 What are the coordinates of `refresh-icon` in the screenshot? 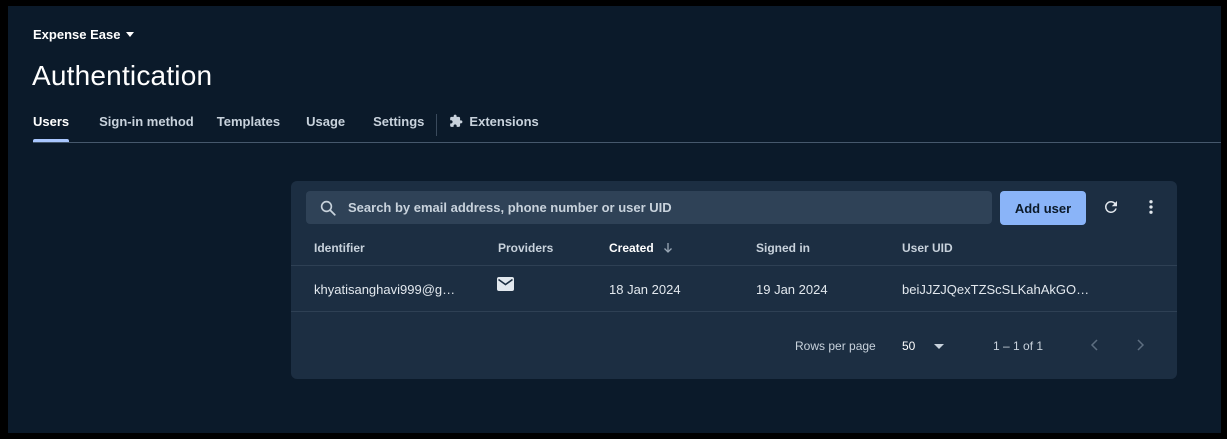 It's located at (1111, 207).